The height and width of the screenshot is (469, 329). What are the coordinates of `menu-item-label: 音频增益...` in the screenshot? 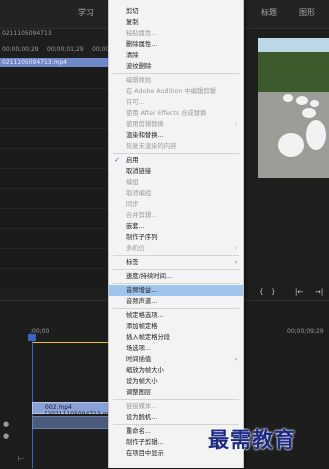 It's located at (142, 290).